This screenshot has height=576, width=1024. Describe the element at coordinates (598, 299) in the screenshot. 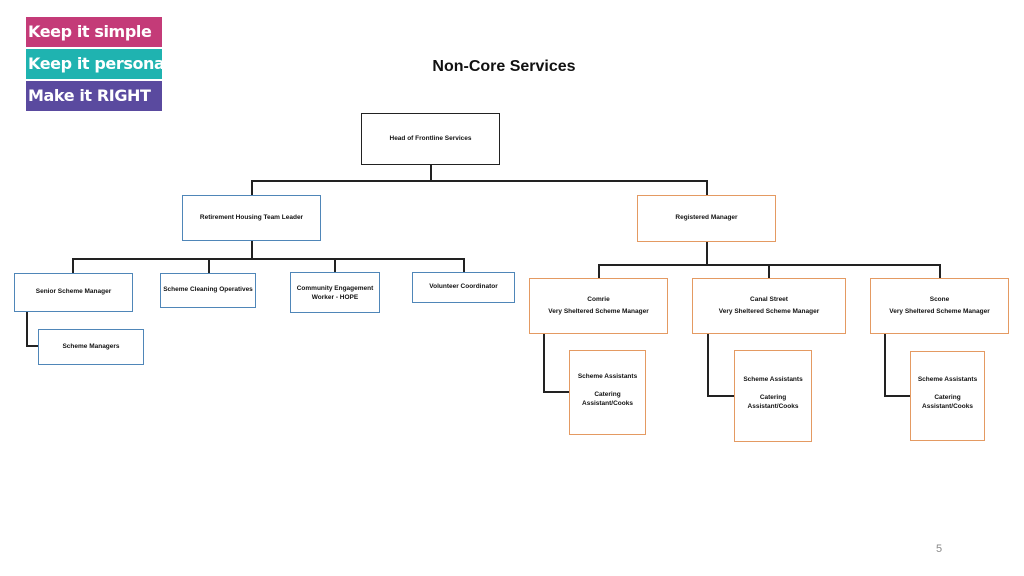

I see `node-location: Comrie` at that location.